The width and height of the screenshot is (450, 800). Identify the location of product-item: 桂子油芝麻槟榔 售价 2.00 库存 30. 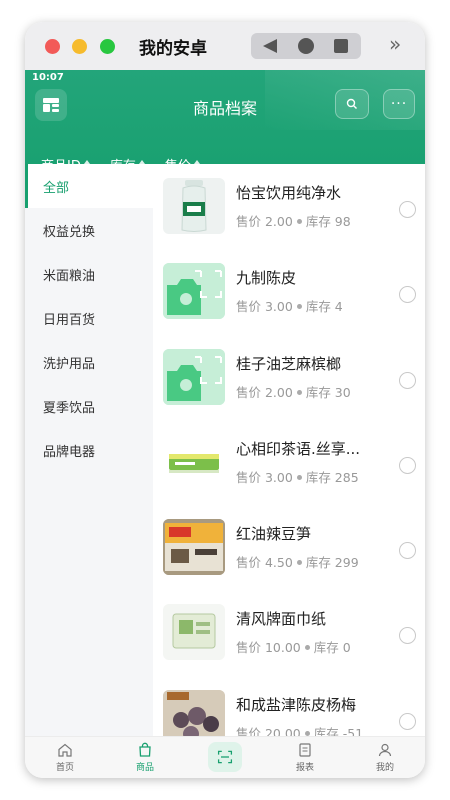
(289, 377).